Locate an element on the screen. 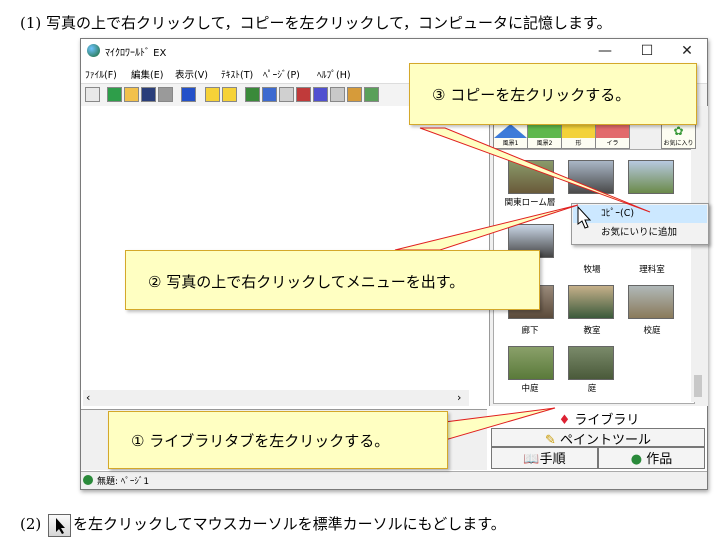  step2-body: を左クリックしてマウスカーソルを標準カーソルにもどします。 is located at coordinates (289, 524).